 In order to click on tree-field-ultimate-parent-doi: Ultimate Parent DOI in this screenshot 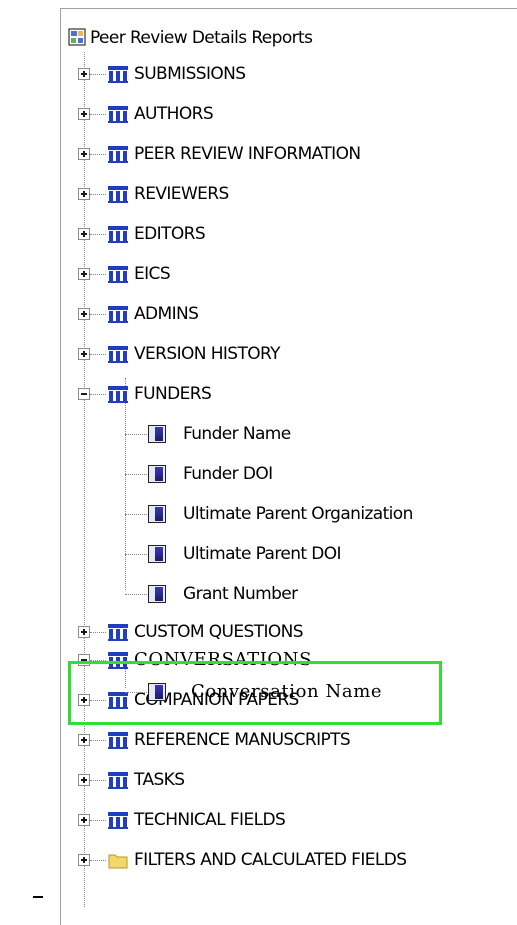, I will do `click(305, 554)`.